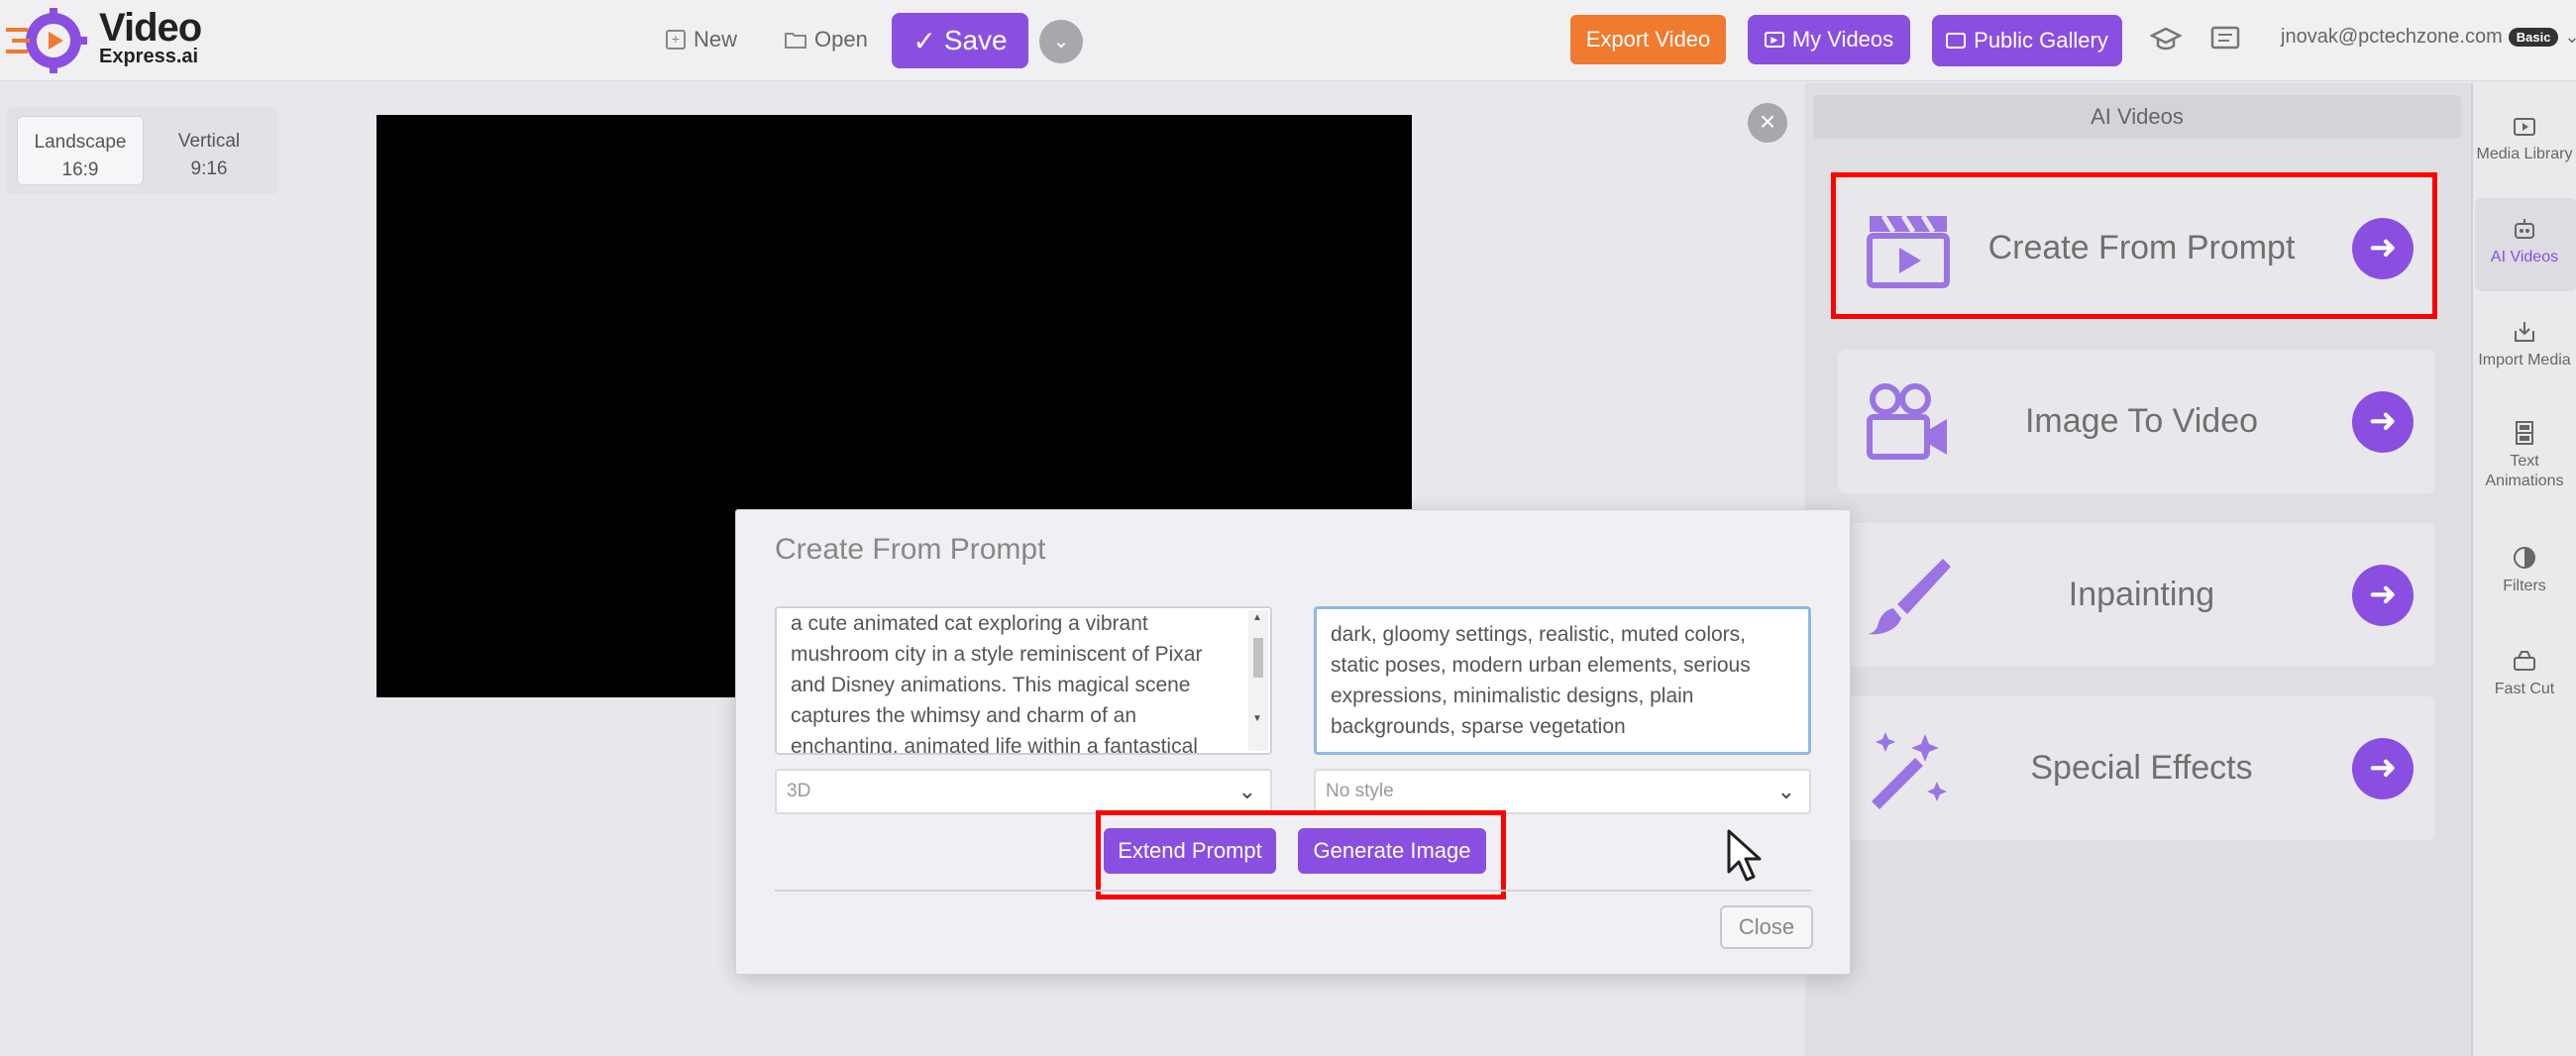 The image size is (2576, 1056). Describe the element at coordinates (1258, 658) in the screenshot. I see `scrollbar-thumb` at that location.